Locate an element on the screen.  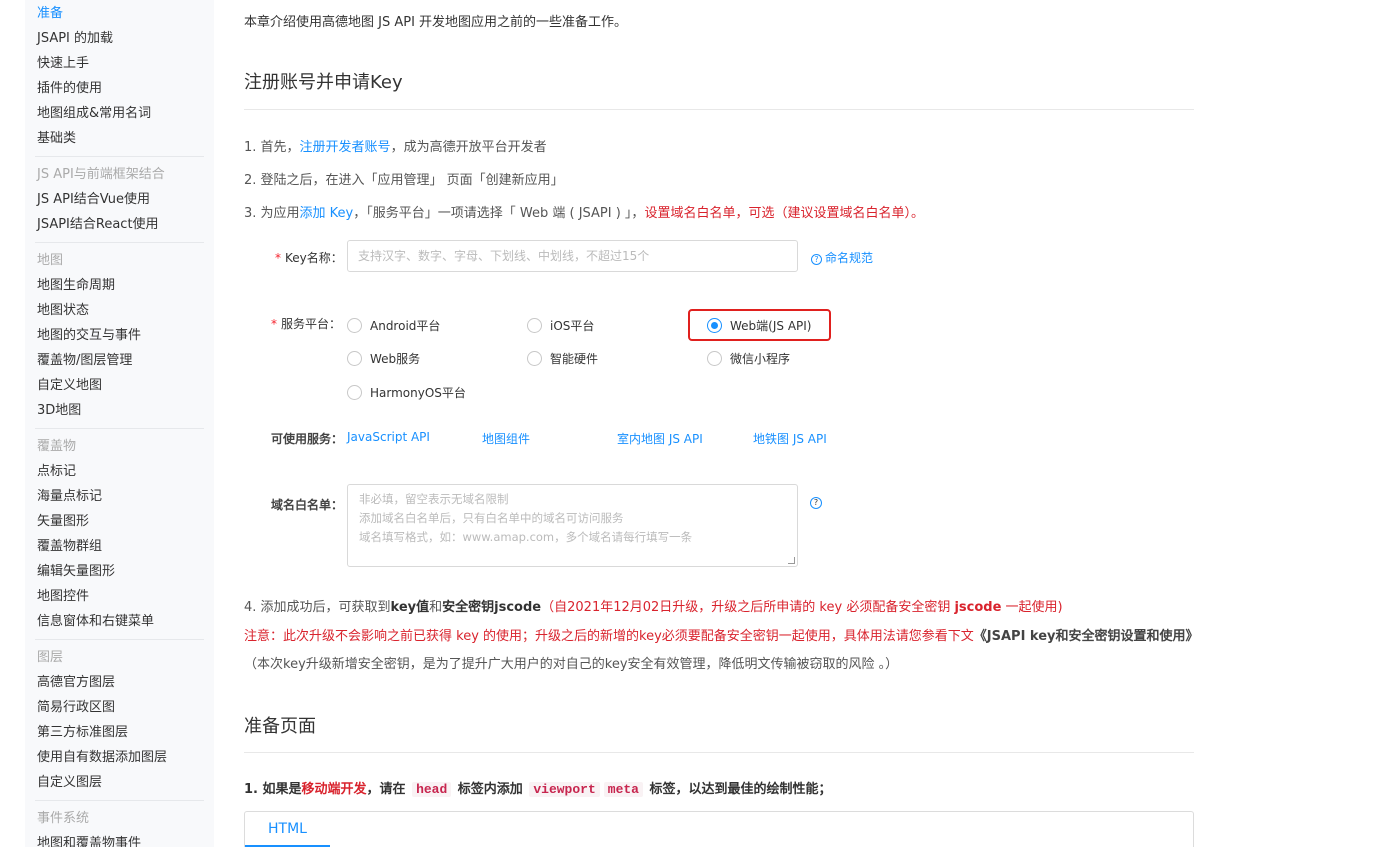
sidebar-item-overlay-manage: 覆盖物/图层管理 is located at coordinates (119, 360).